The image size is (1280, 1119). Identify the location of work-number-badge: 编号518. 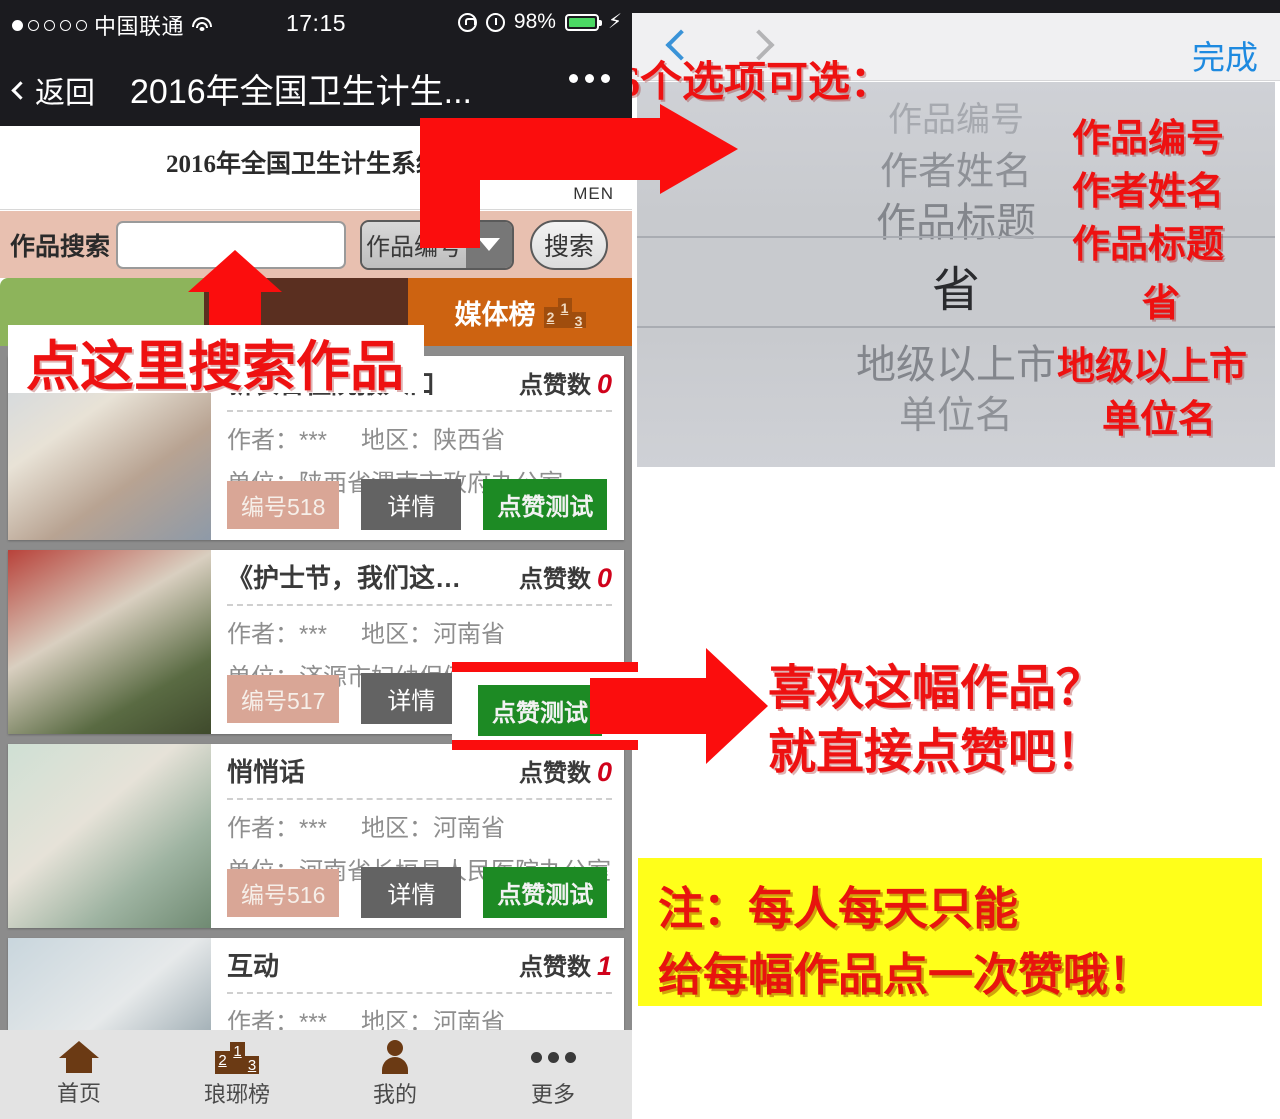
(283, 504).